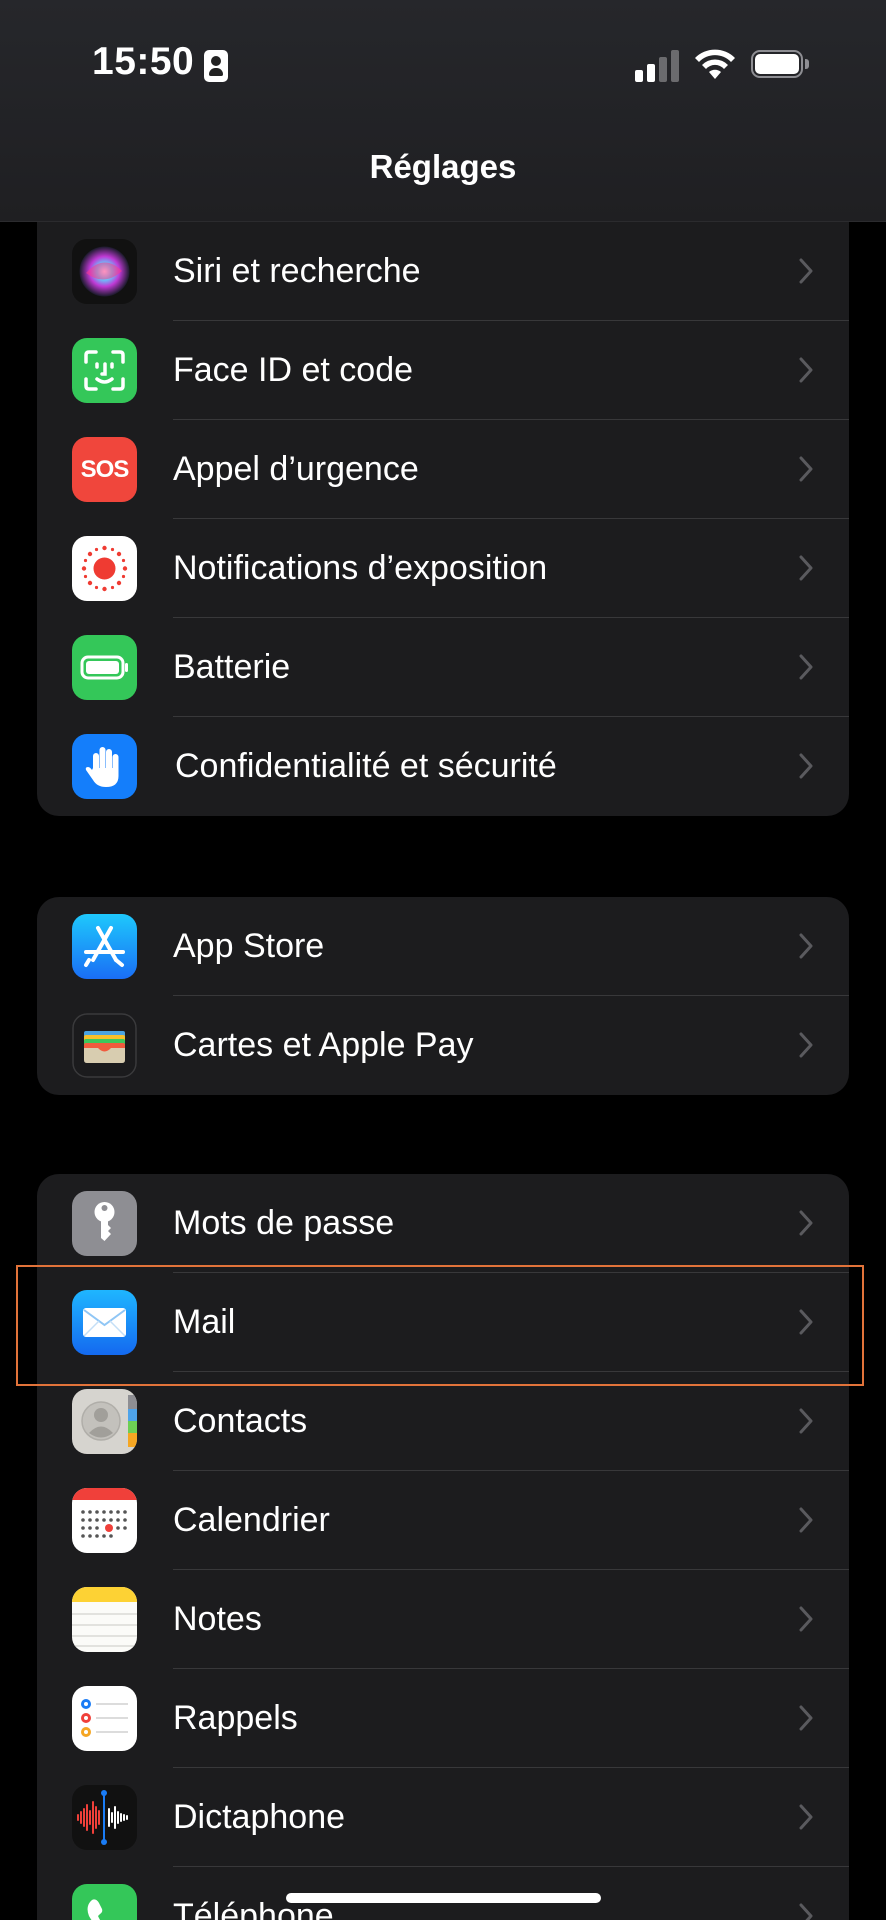  I want to click on settings-item-battery: Batterie, so click(443, 667).